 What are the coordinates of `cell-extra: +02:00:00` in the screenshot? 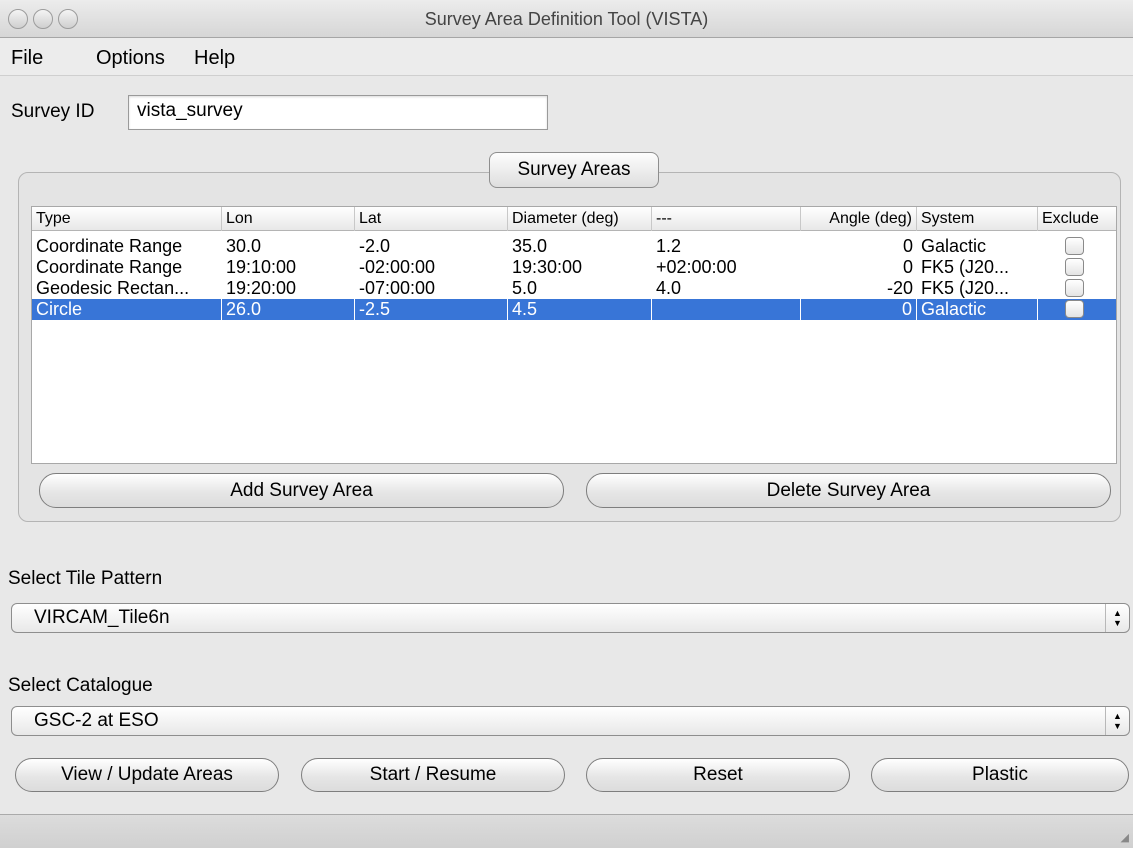 It's located at (696, 267).